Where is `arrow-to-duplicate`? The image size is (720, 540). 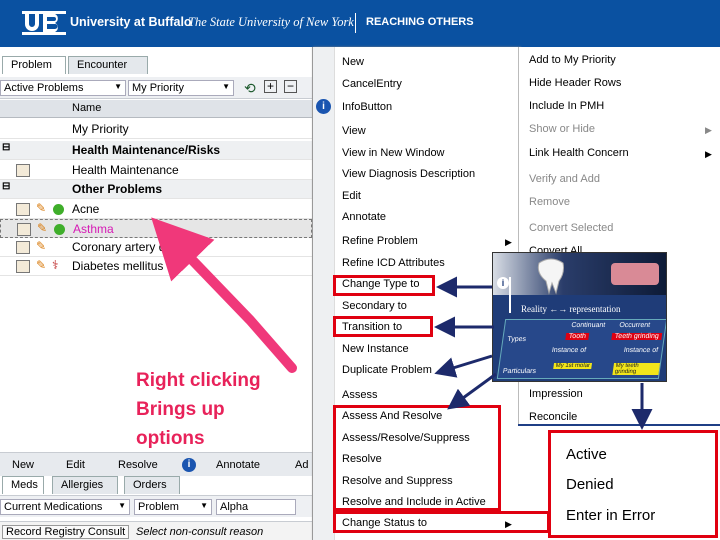 arrow-to-duplicate is located at coordinates (463, 366).